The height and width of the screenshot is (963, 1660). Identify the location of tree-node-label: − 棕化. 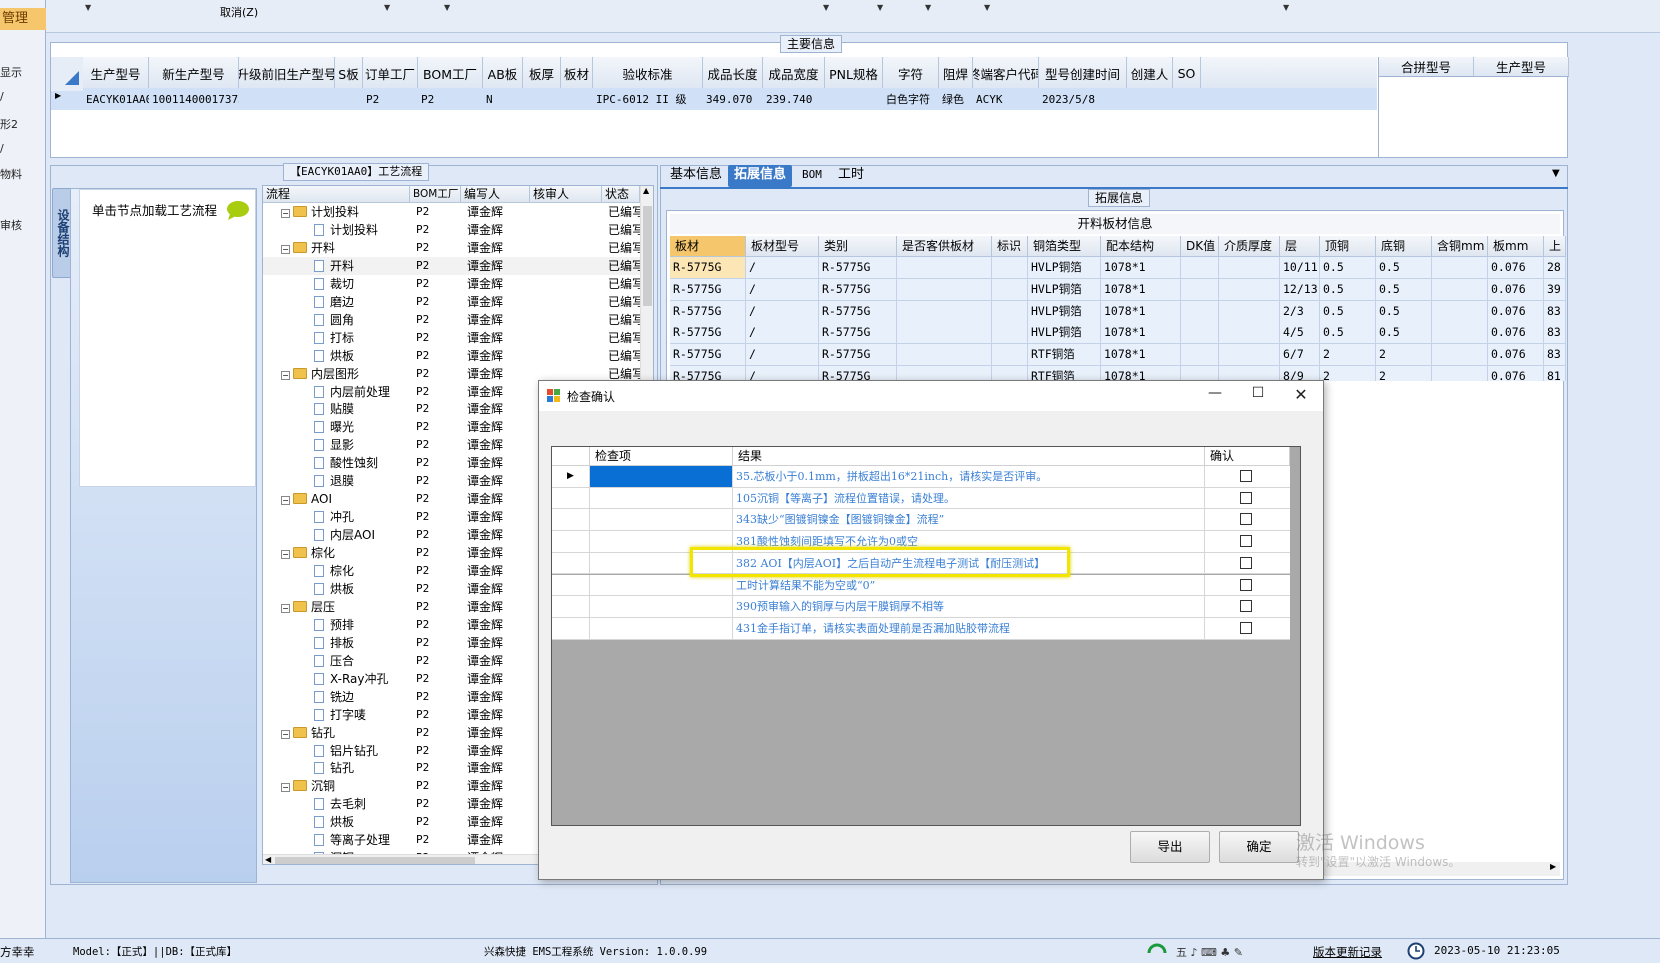
(345, 553).